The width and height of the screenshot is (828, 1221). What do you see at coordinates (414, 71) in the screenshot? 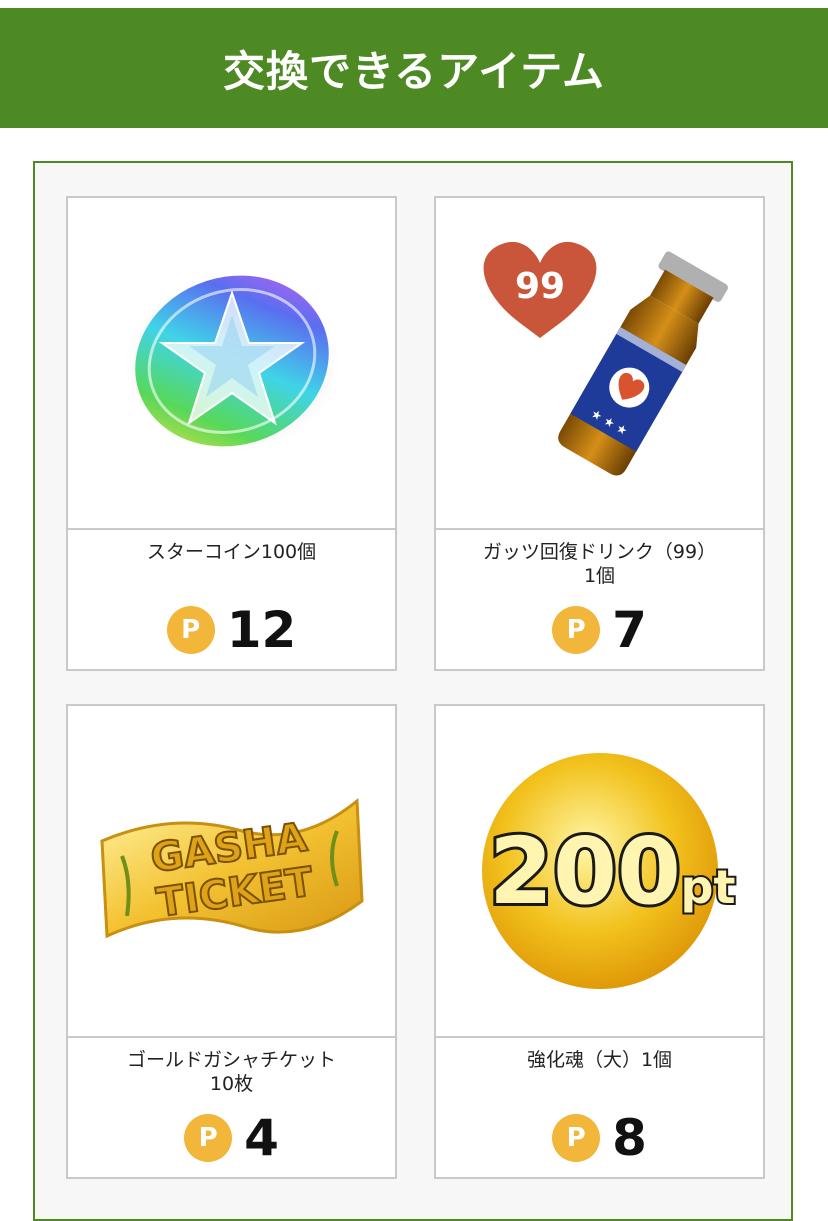
I see `page-title: 交換できるアイテム` at bounding box center [414, 71].